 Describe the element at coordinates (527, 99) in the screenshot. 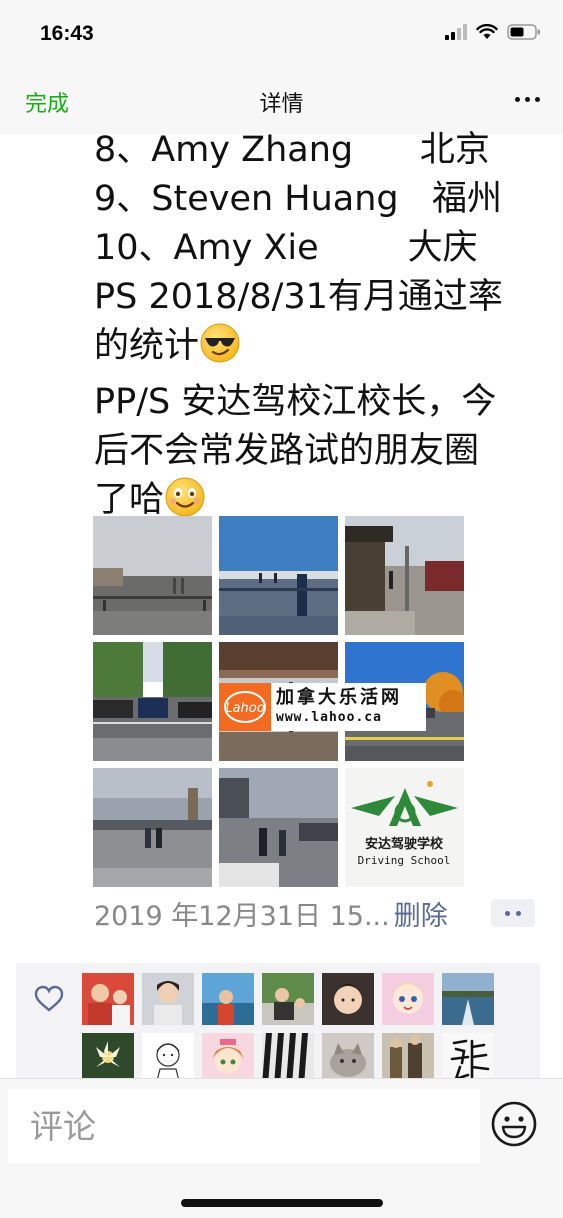

I see `more-dots-icon` at that location.